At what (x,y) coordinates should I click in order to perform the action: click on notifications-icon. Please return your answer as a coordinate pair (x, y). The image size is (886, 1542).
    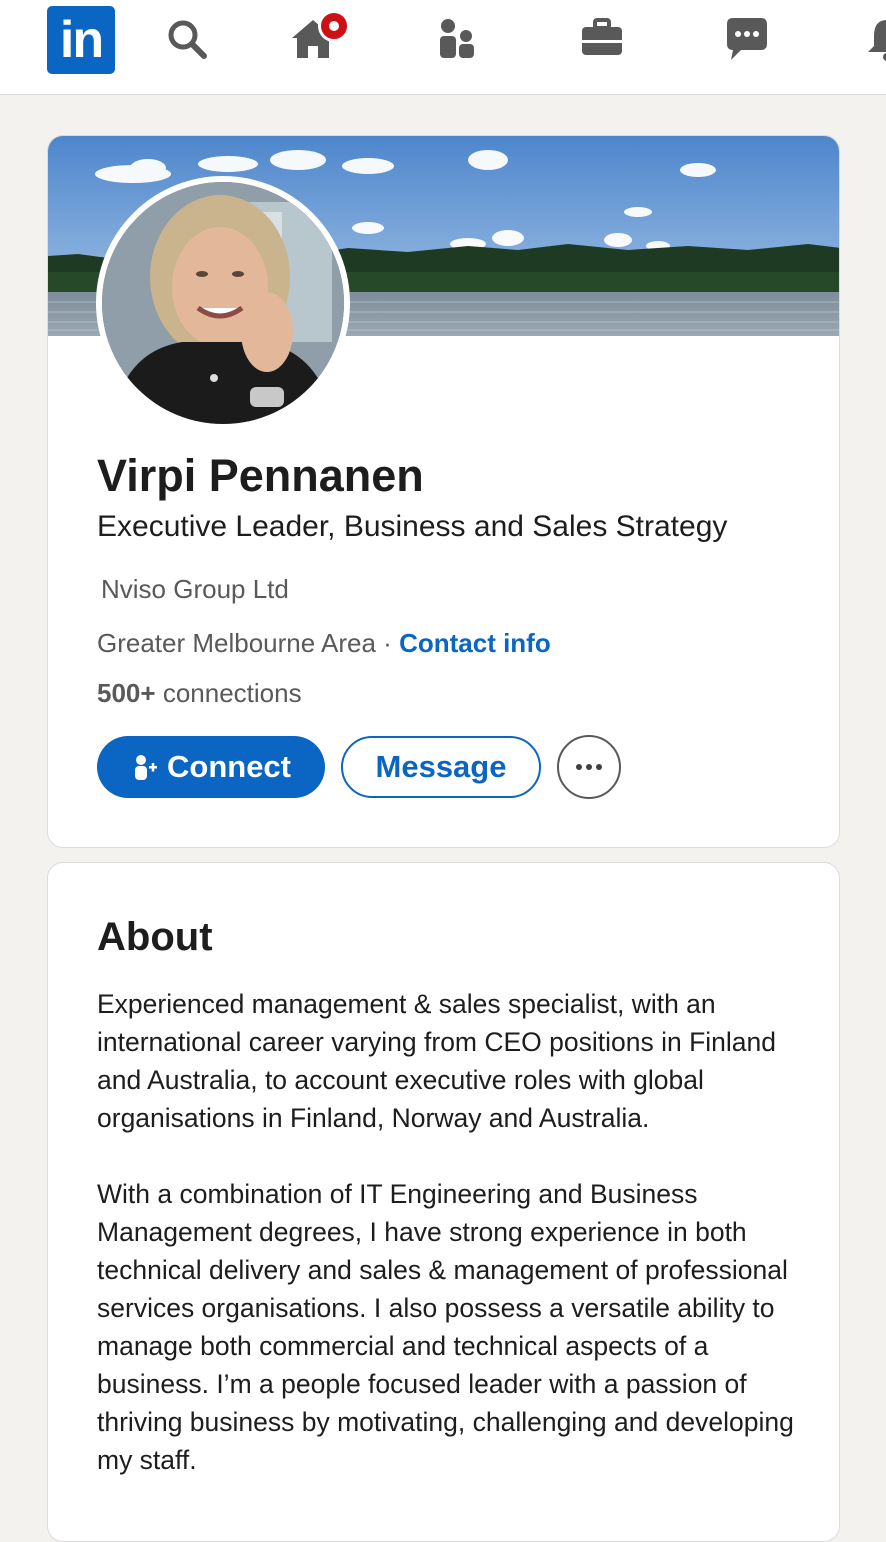
    Looking at the image, I should click on (874, 39).